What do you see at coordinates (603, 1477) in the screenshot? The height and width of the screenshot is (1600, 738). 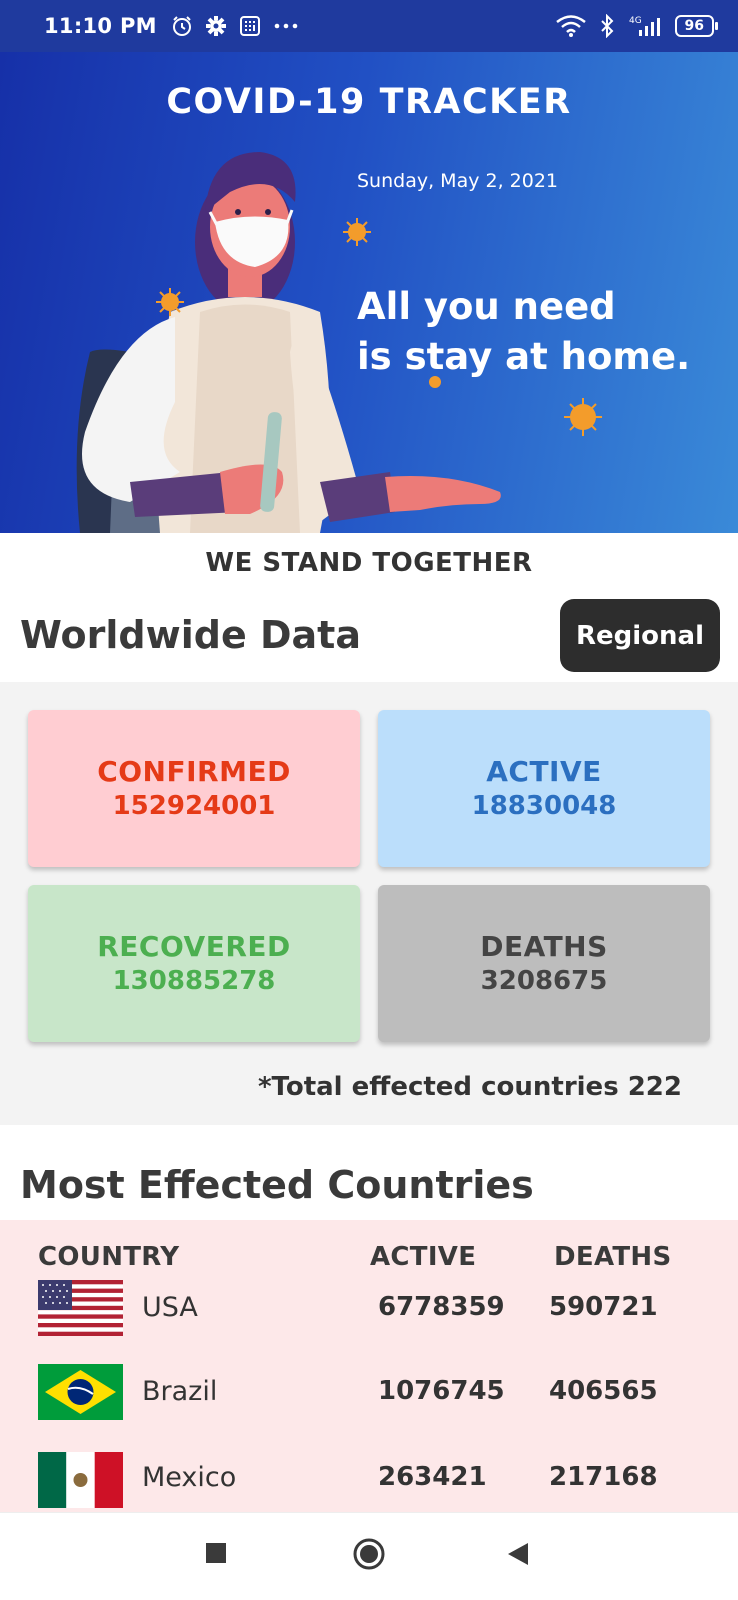 I see `deaths-cell: 217168` at bounding box center [603, 1477].